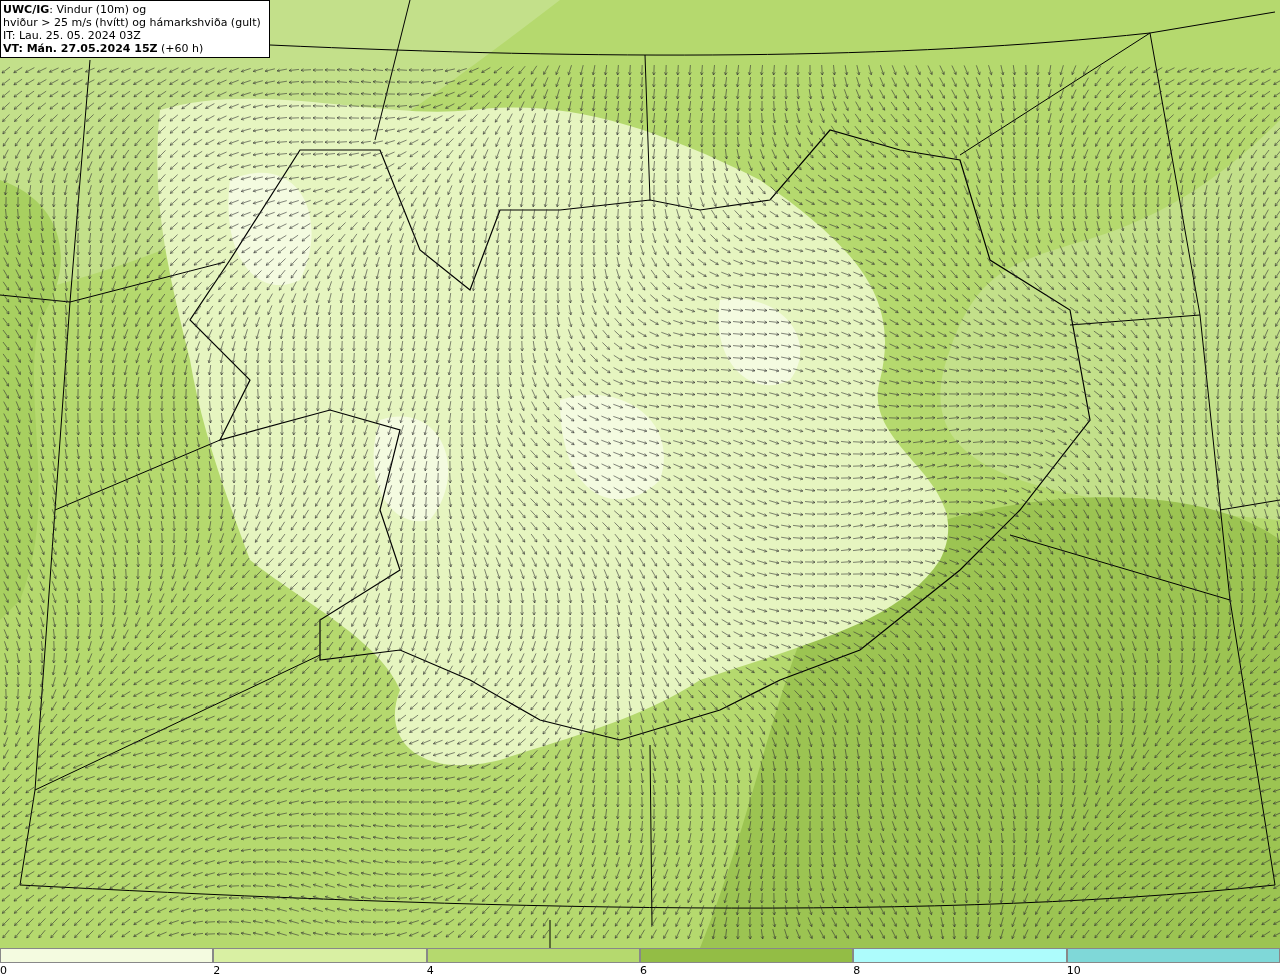 This screenshot has width=1280, height=978. What do you see at coordinates (75, 9) in the screenshot?
I see `map-title: UWC/IG: Vindur (10m) og` at bounding box center [75, 9].